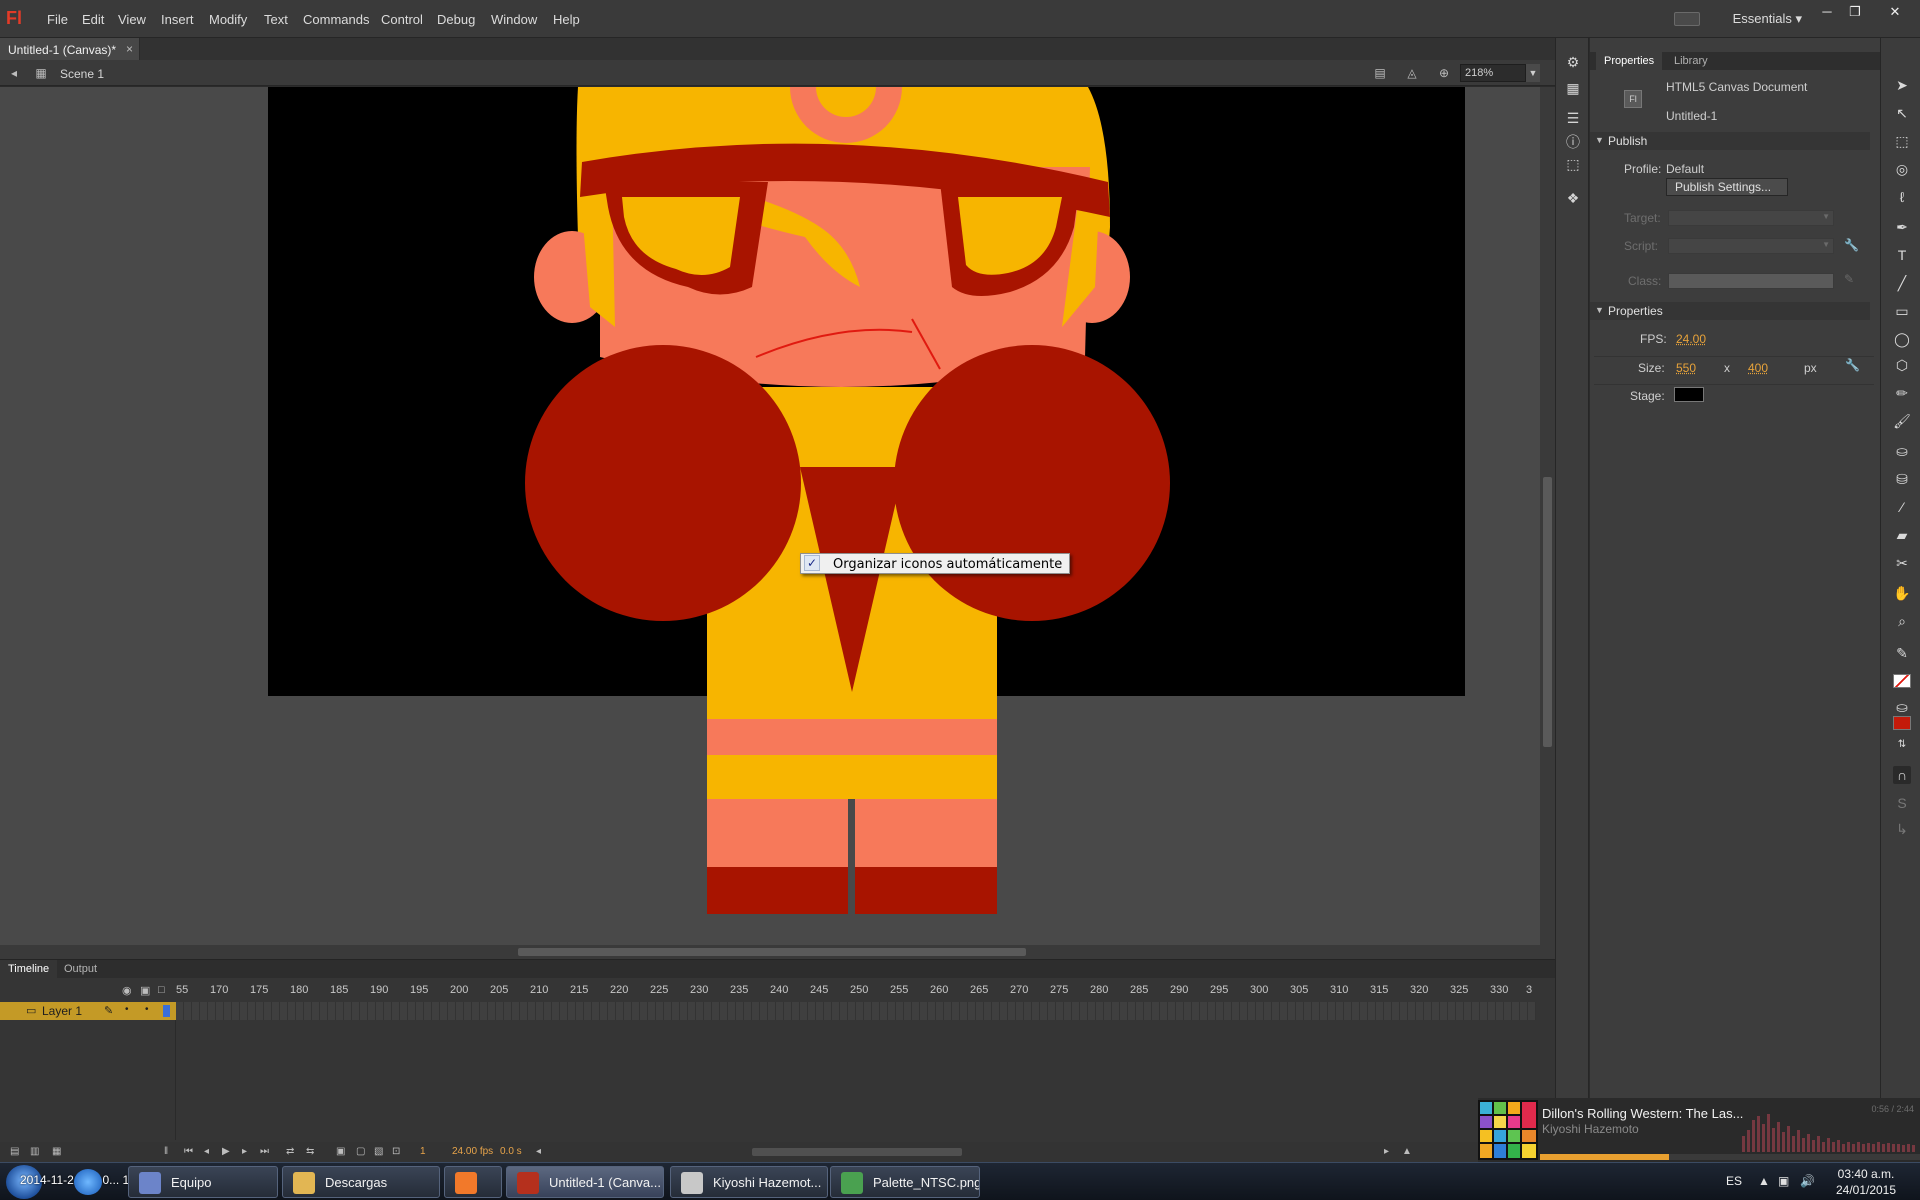 This screenshot has width=1920, height=1200. What do you see at coordinates (203, 1182) in the screenshot?
I see `taskbar-item: Equipo` at bounding box center [203, 1182].